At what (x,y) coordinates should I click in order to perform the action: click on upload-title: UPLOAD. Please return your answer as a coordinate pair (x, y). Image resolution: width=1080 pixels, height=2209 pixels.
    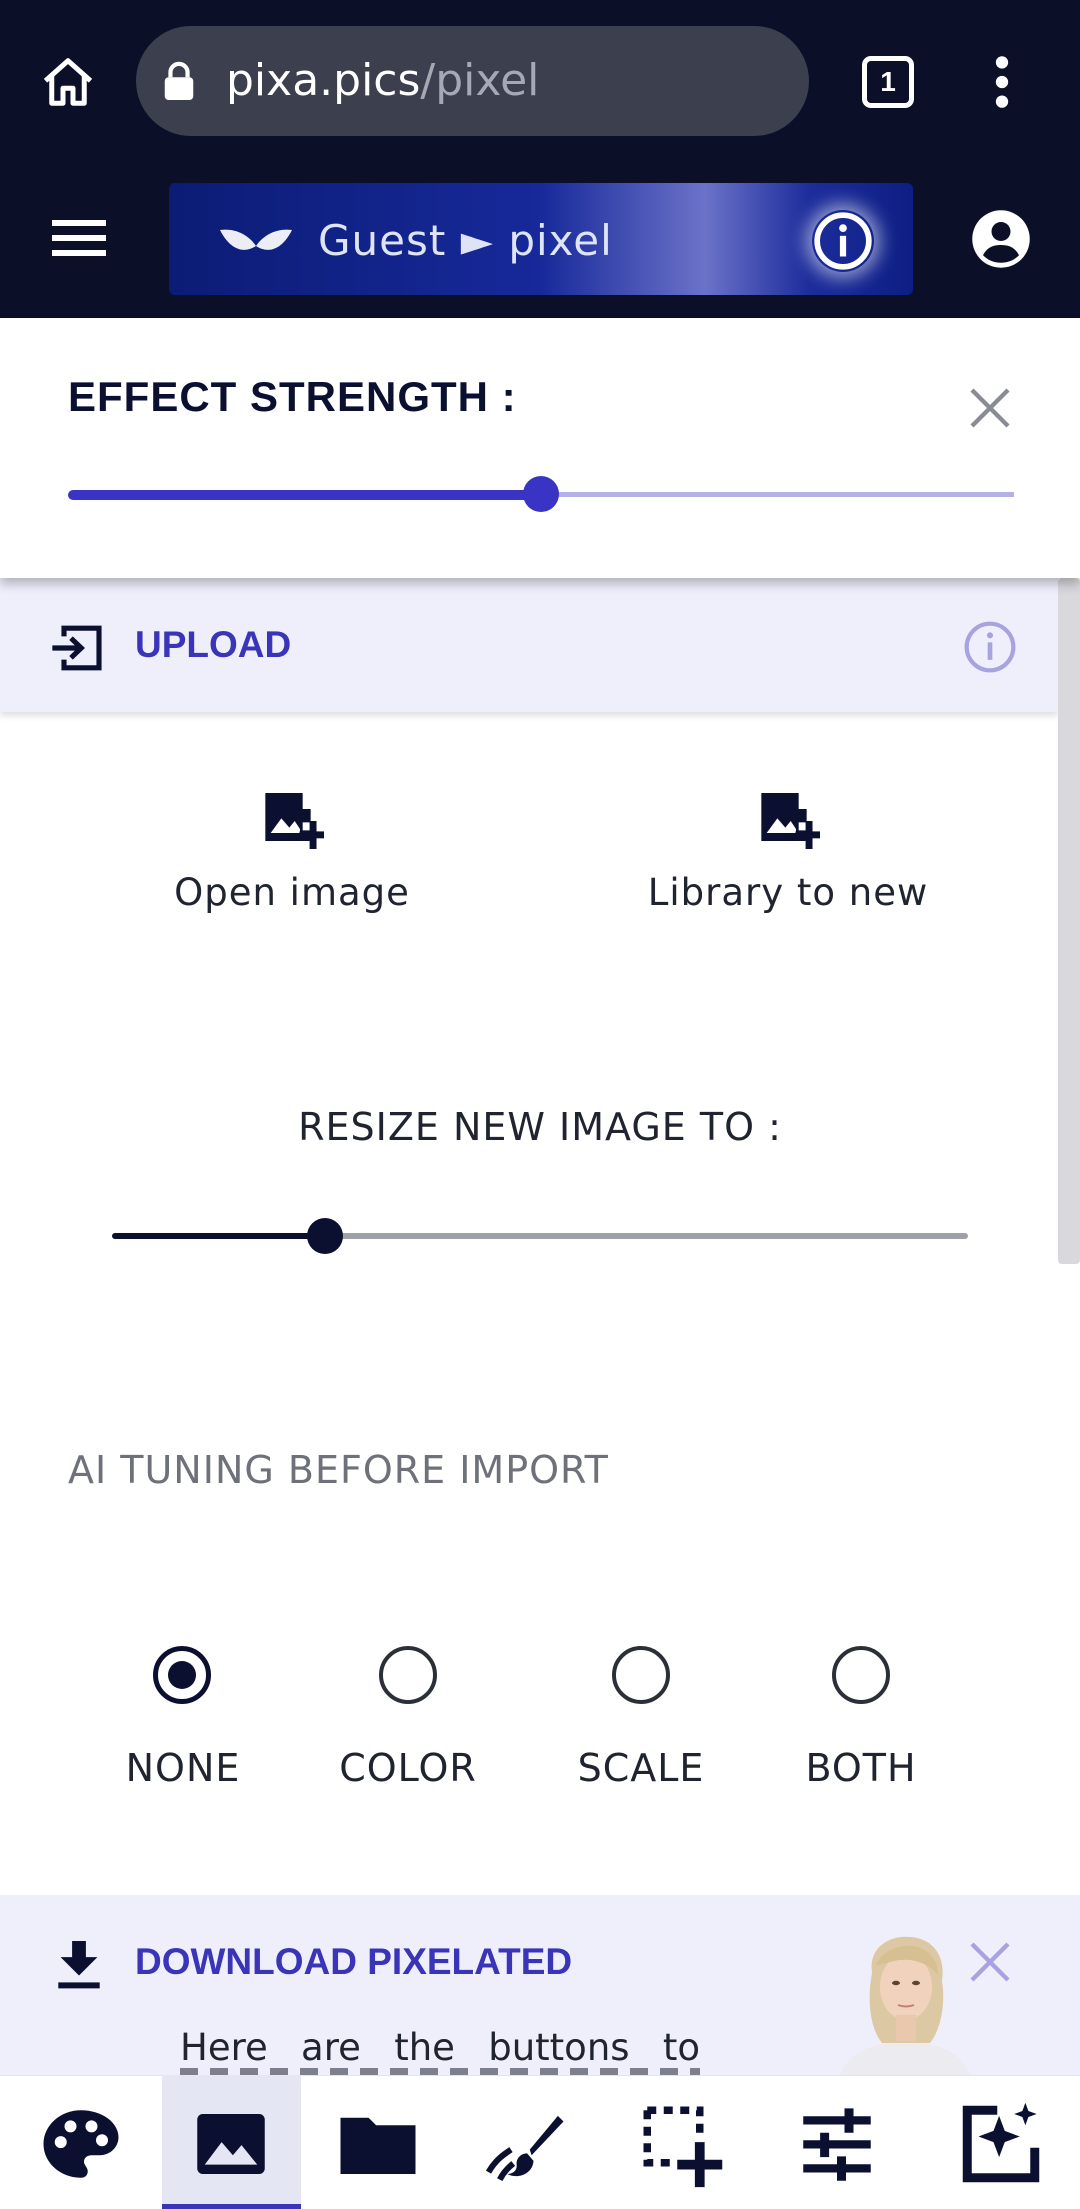
    Looking at the image, I should click on (213, 644).